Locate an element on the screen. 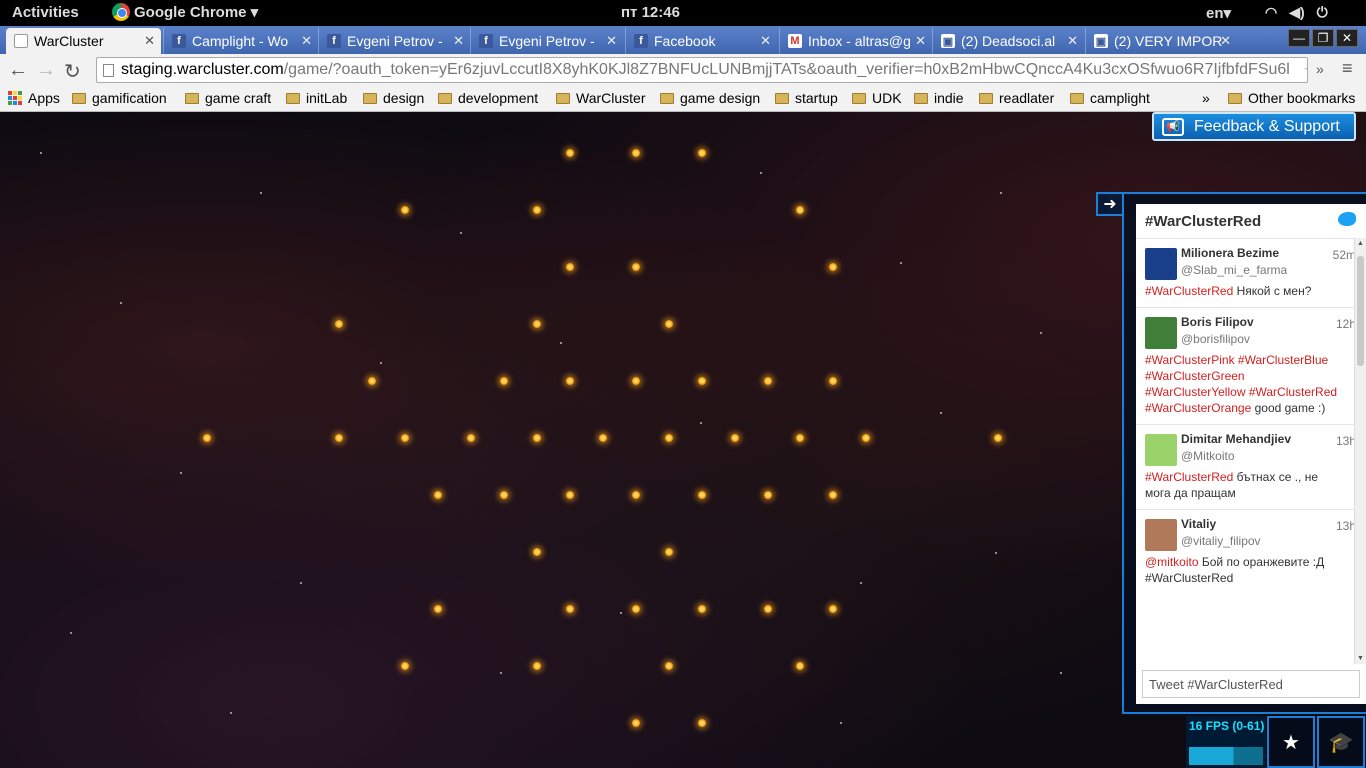 This screenshot has width=1366, height=768. scroll-down-icon: ▼ is located at coordinates (1360, 658).